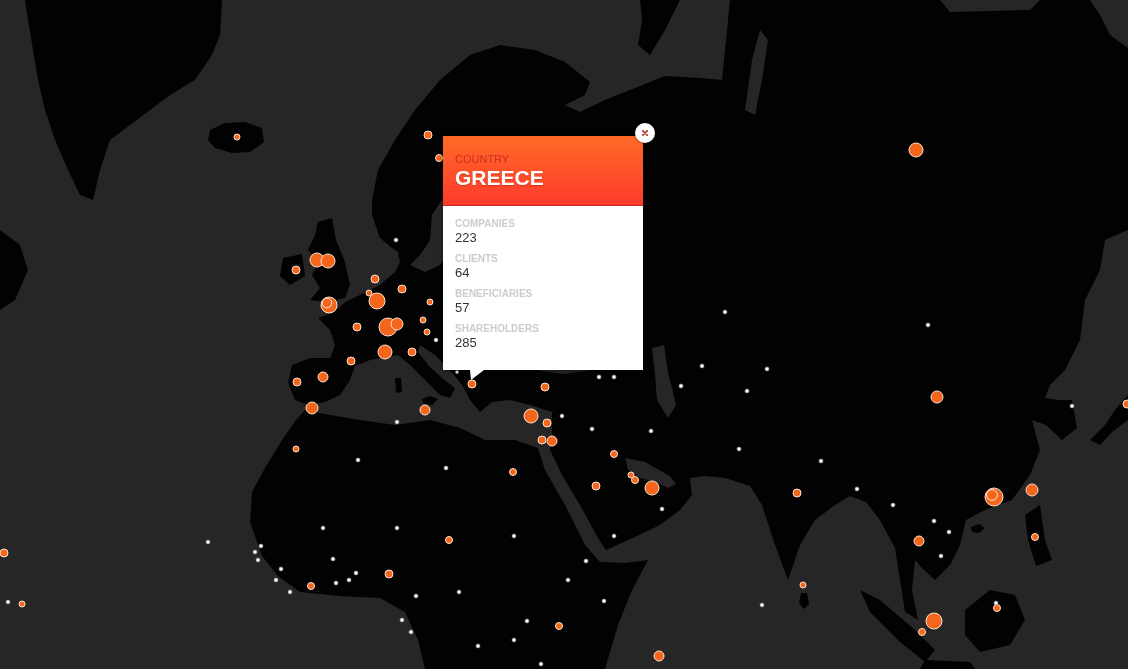 Image resolution: width=1128 pixels, height=669 pixels. I want to click on field-value: 64, so click(462, 273).